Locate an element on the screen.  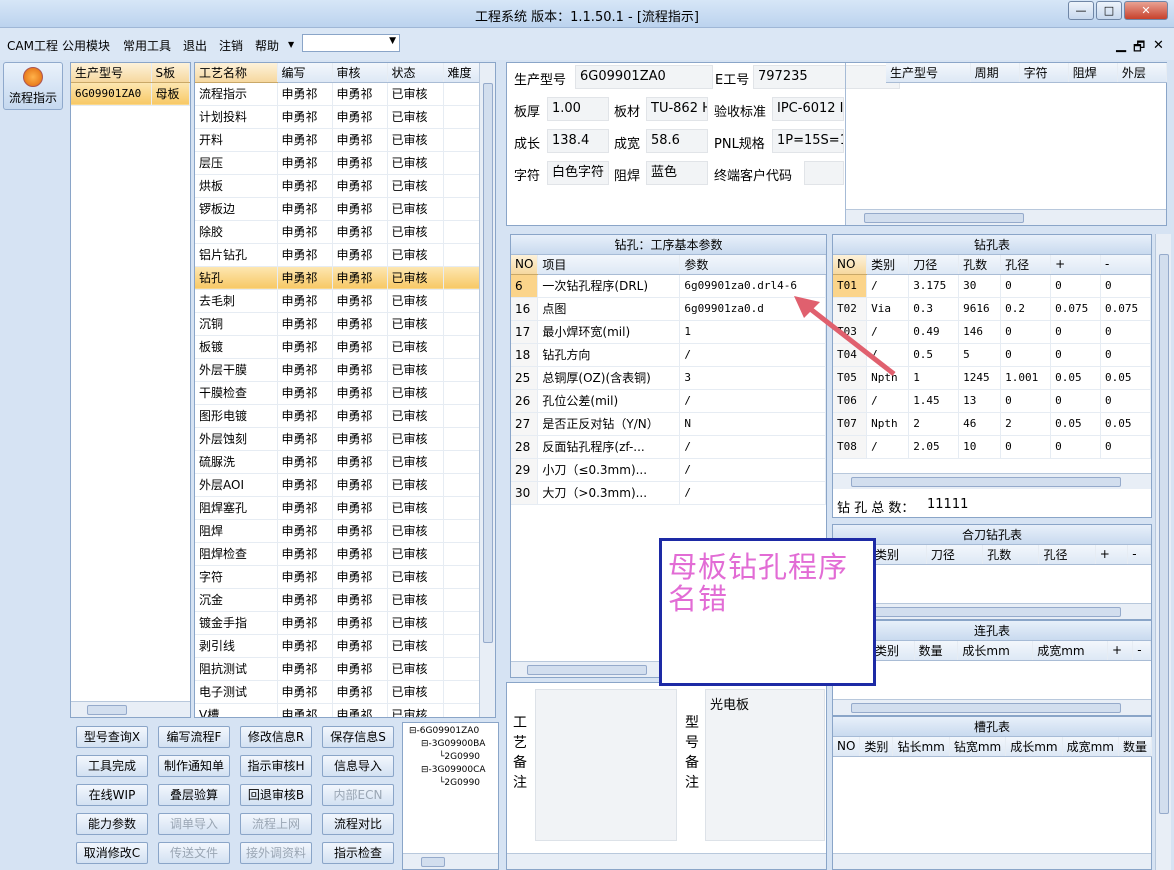
action-button: 传送文件 is located at coordinates (194, 853).